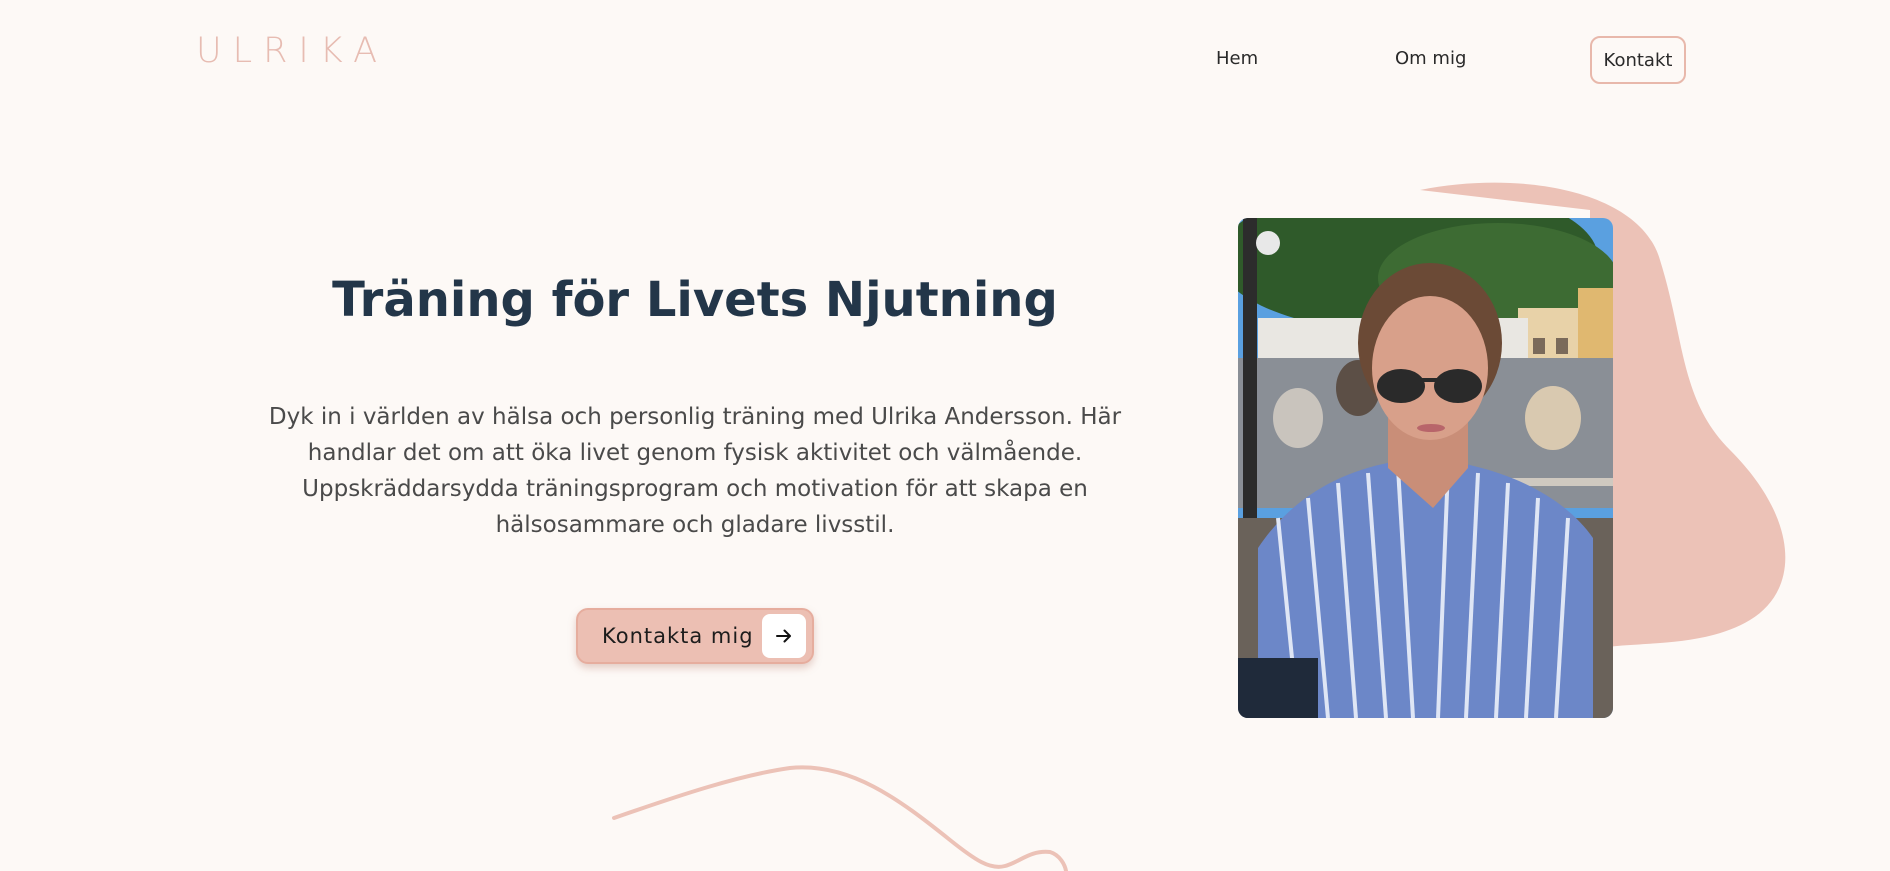 The width and height of the screenshot is (1890, 871). What do you see at coordinates (1237, 59) in the screenshot?
I see `nav-link-home: Hem` at bounding box center [1237, 59].